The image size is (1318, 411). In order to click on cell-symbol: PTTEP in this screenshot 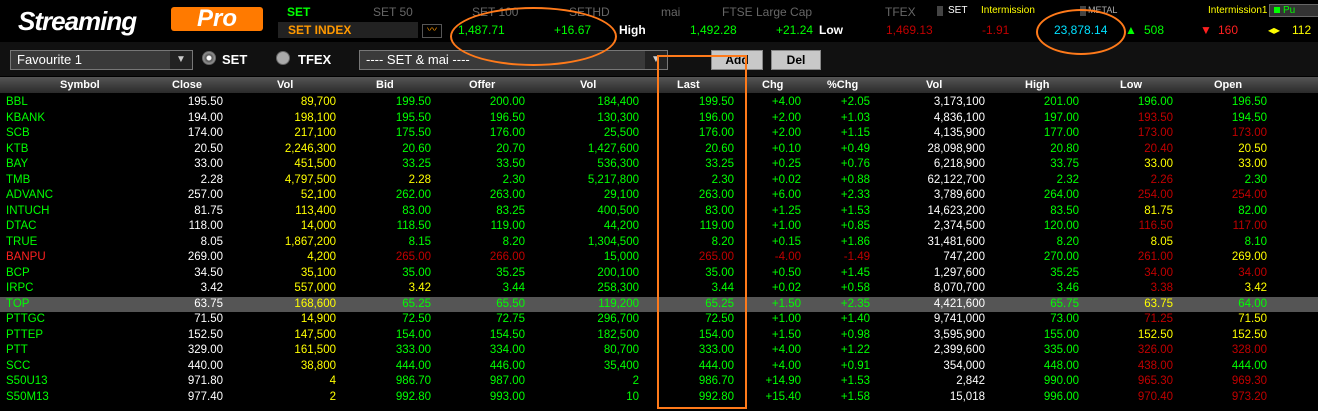, I will do `click(25, 334)`.